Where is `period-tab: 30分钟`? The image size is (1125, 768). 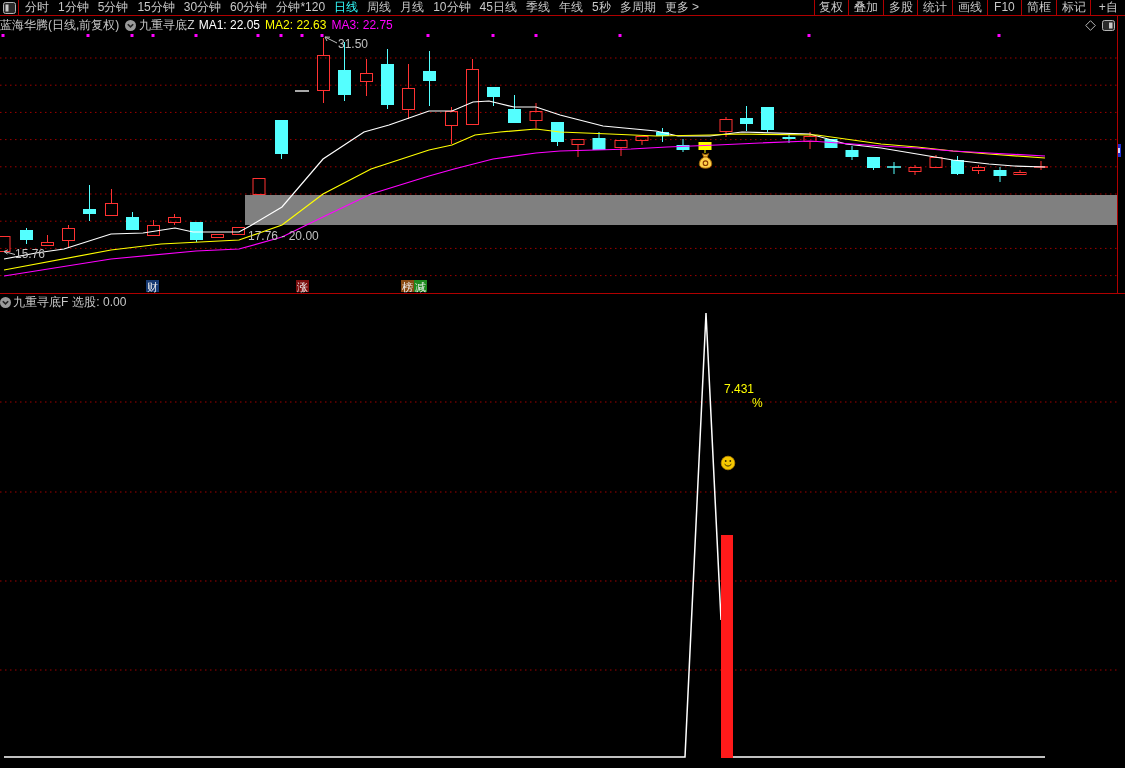 period-tab: 30分钟 is located at coordinates (202, 7).